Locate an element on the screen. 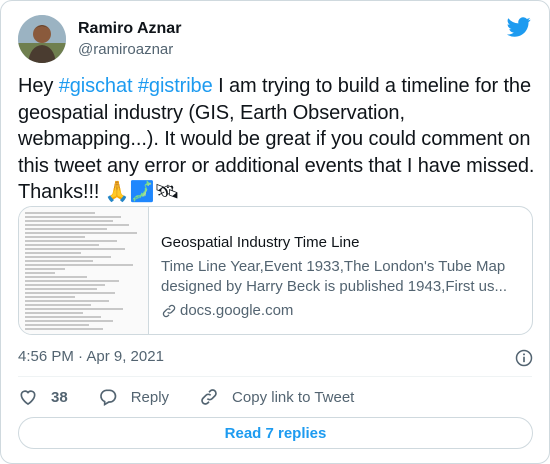  reply-button: Reply is located at coordinates (133, 397).